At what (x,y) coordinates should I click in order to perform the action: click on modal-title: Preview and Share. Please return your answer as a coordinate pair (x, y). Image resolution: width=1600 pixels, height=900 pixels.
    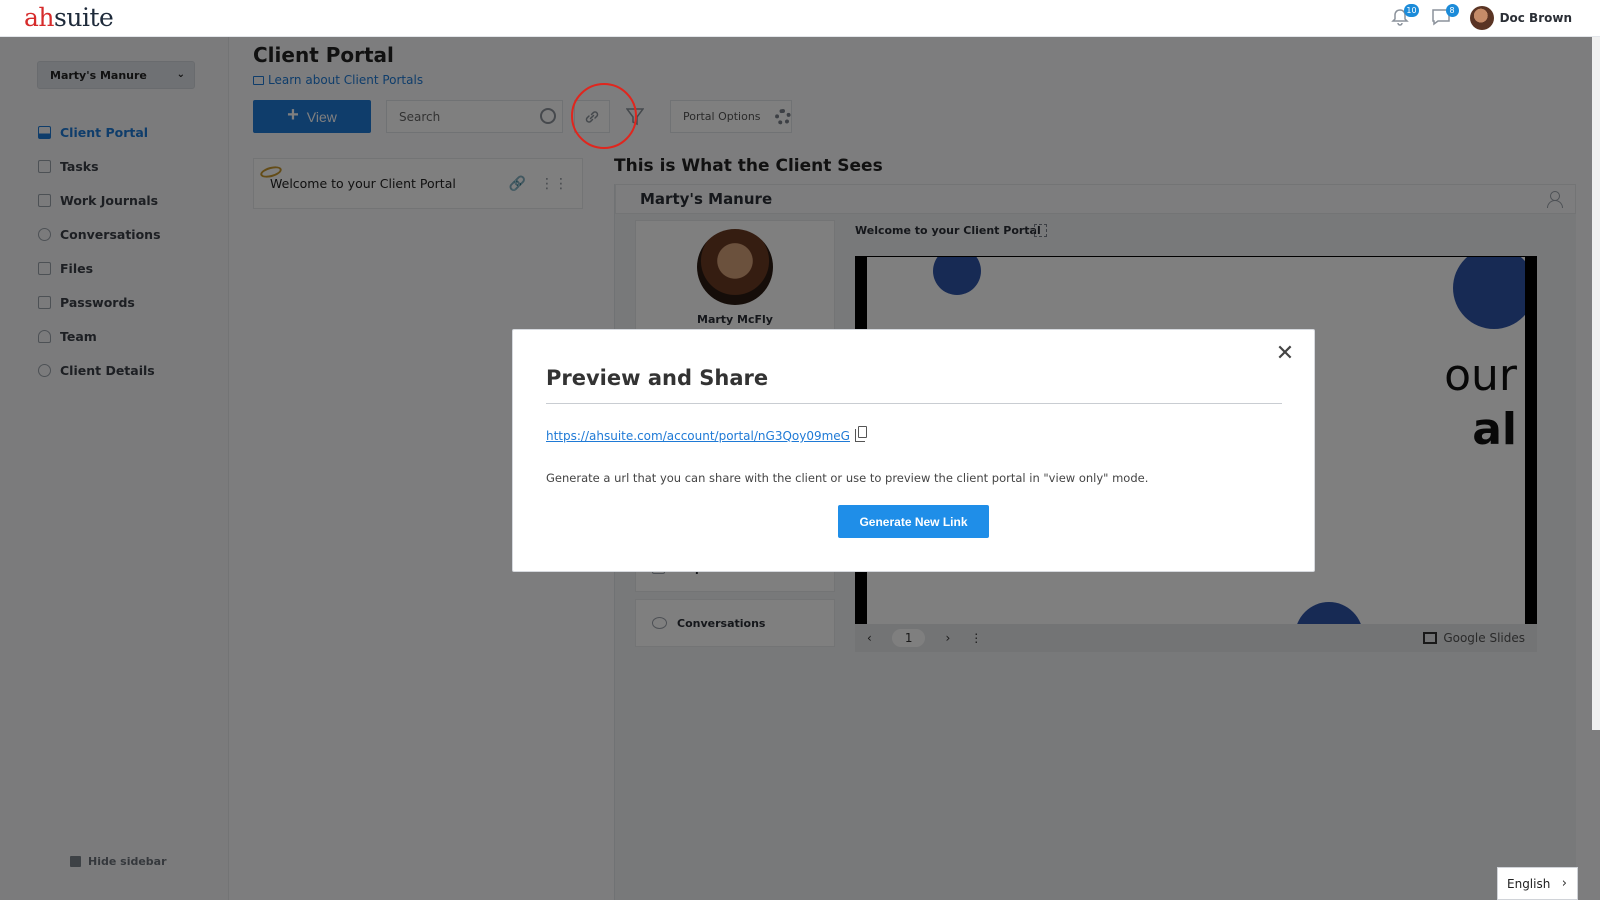
    Looking at the image, I should click on (657, 378).